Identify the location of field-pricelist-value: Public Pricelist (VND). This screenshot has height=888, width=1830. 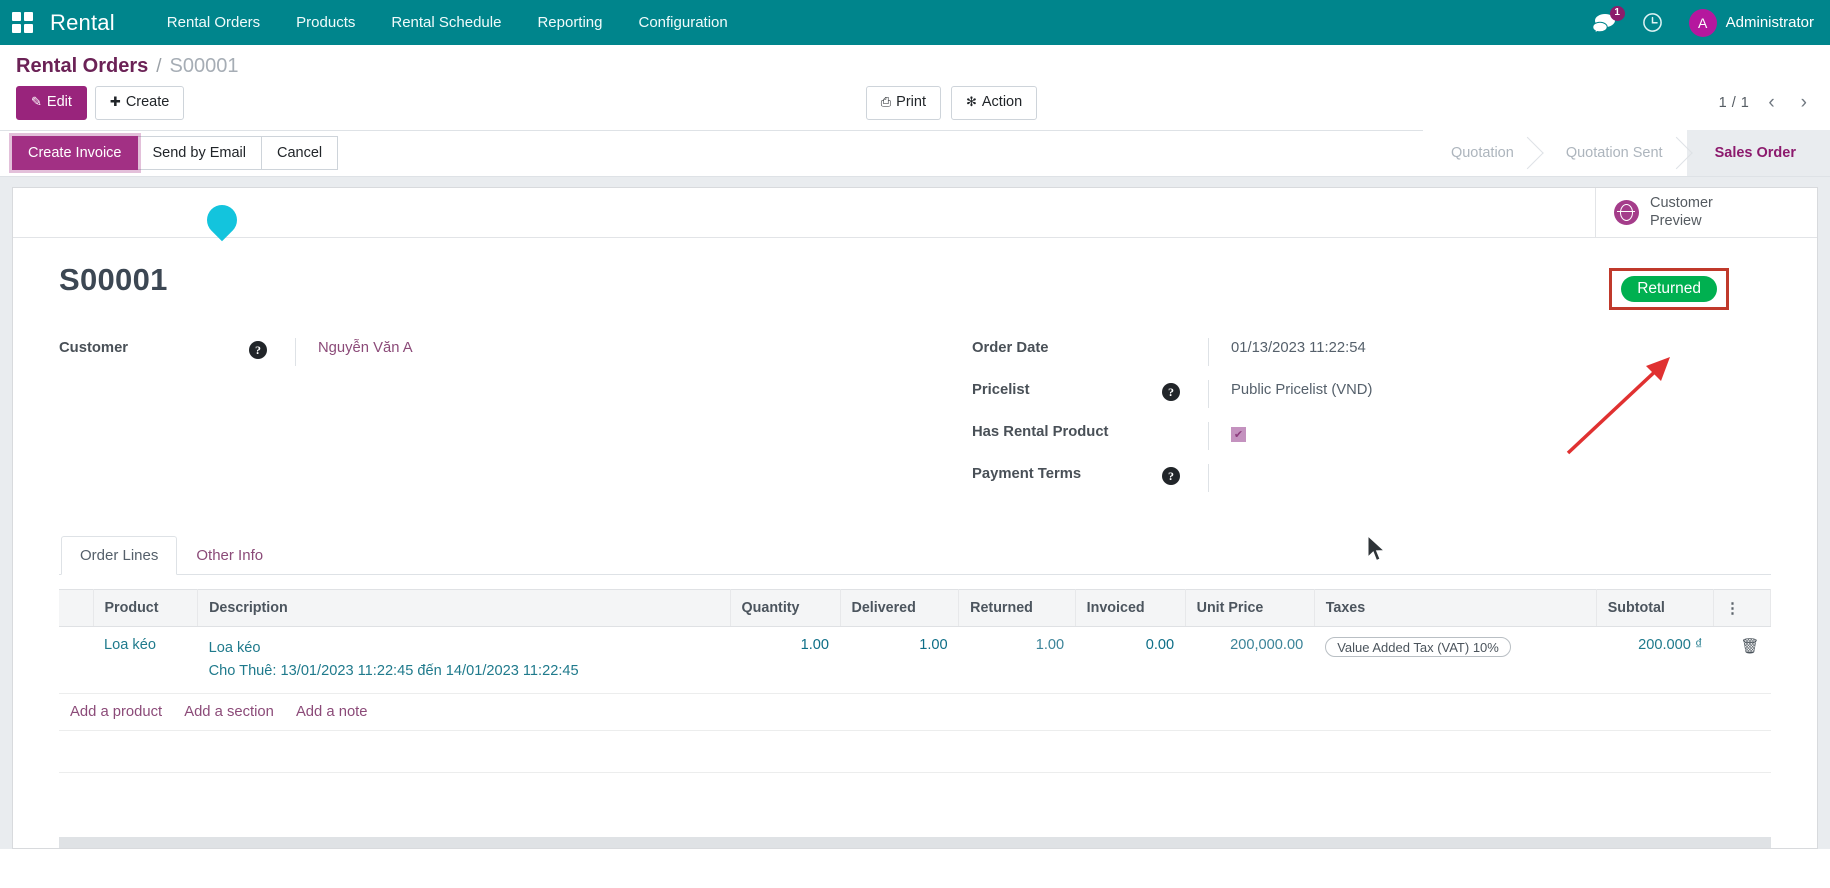
(1302, 390).